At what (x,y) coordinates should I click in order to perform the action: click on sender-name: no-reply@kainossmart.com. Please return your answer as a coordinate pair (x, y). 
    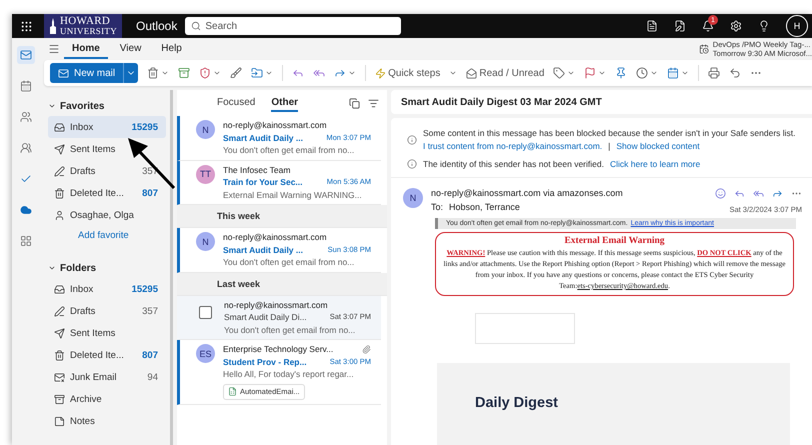
    Looking at the image, I should click on (275, 237).